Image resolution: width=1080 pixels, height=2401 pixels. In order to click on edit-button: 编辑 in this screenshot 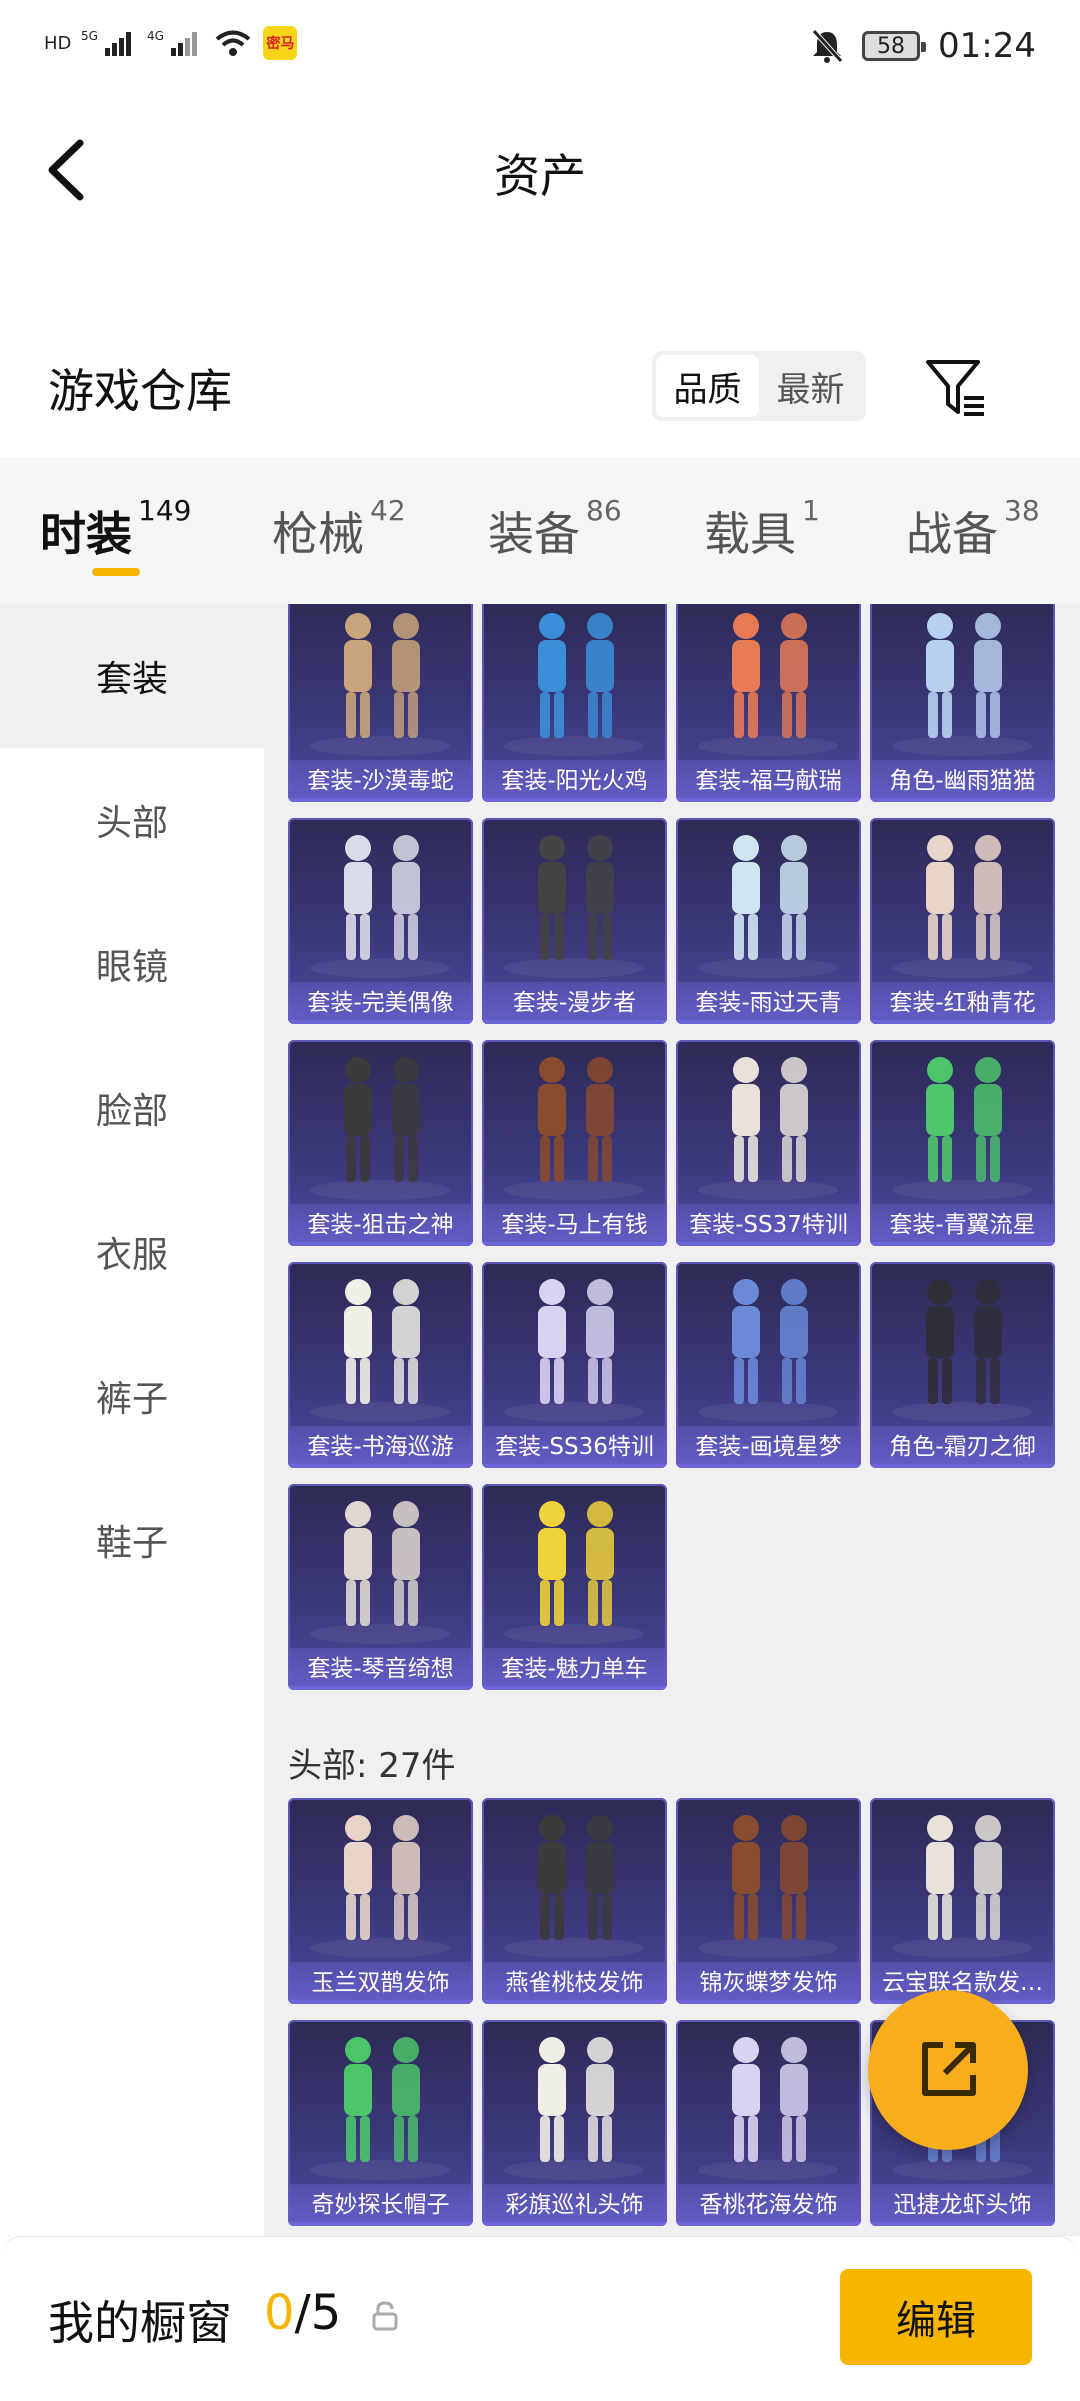, I will do `click(936, 2317)`.